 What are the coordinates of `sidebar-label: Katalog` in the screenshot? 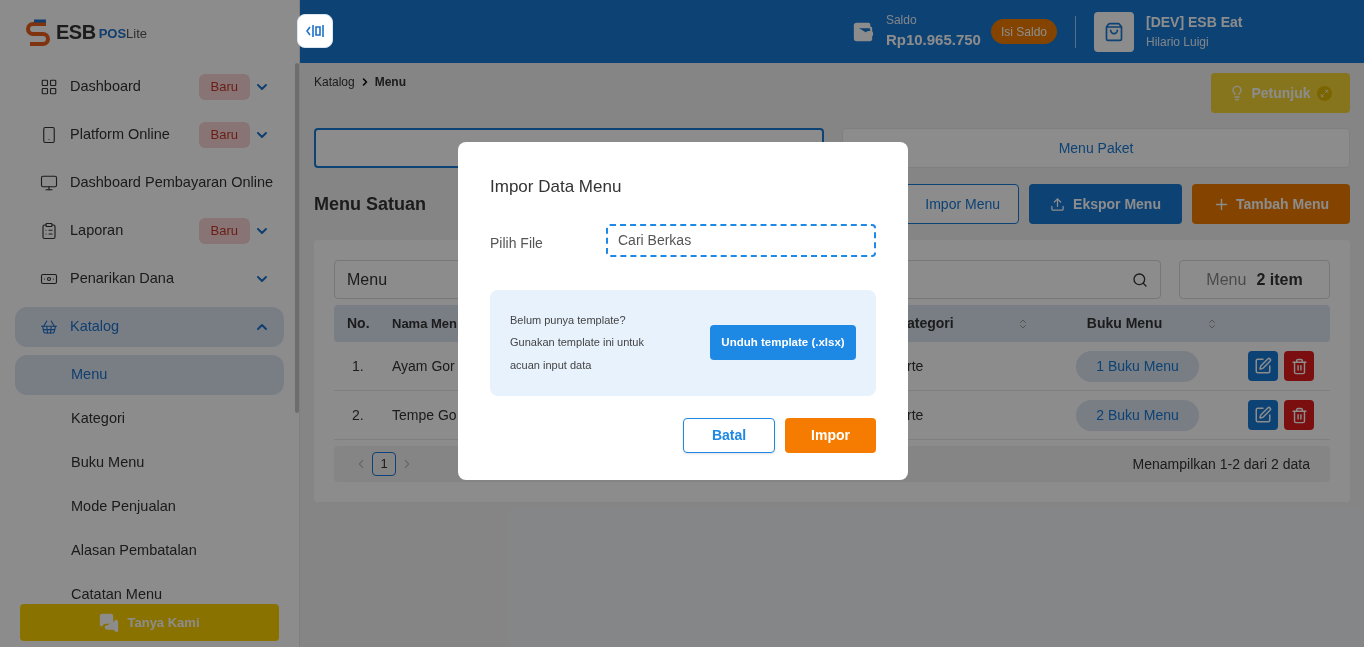 It's located at (95, 327).